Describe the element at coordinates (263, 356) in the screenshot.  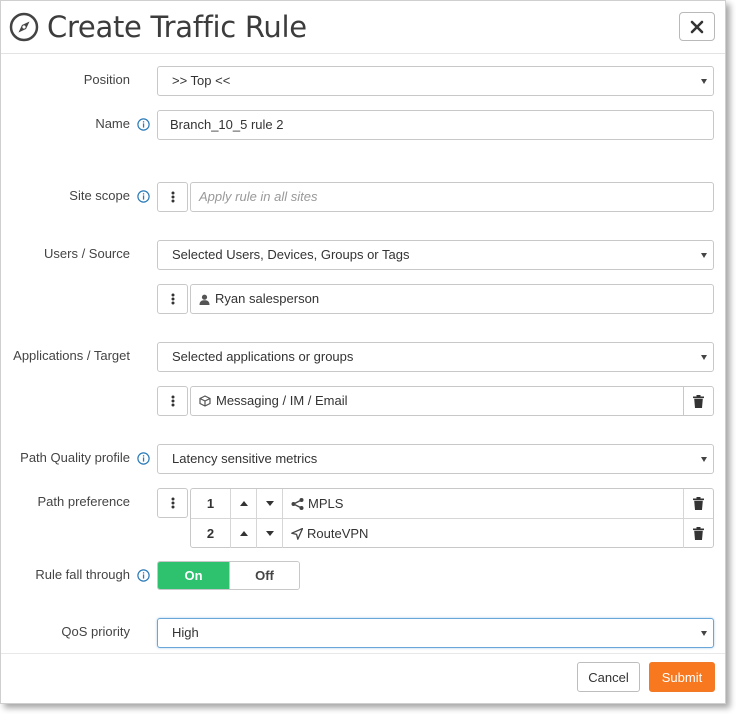
I see `applications-target-value: Selected applications or groups` at that location.